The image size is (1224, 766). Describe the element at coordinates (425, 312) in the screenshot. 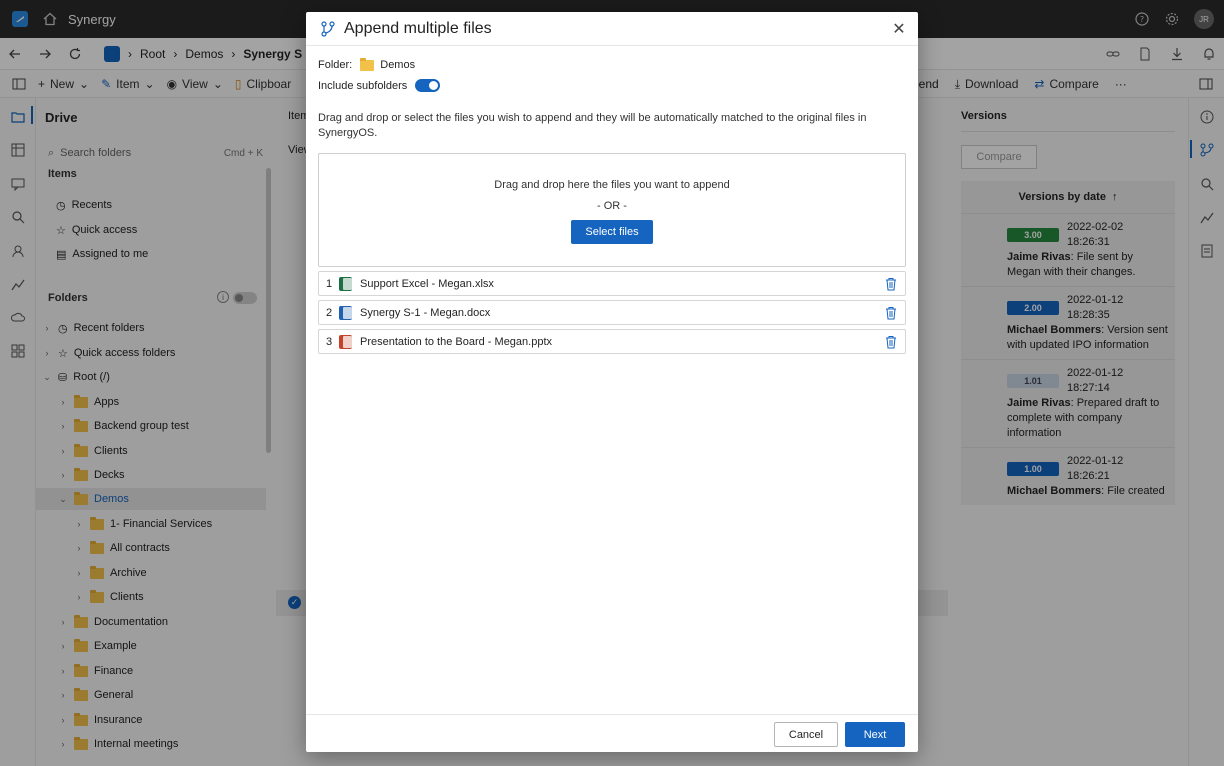

I see `file-name: Synergy S-1 - Megan.docx` at that location.